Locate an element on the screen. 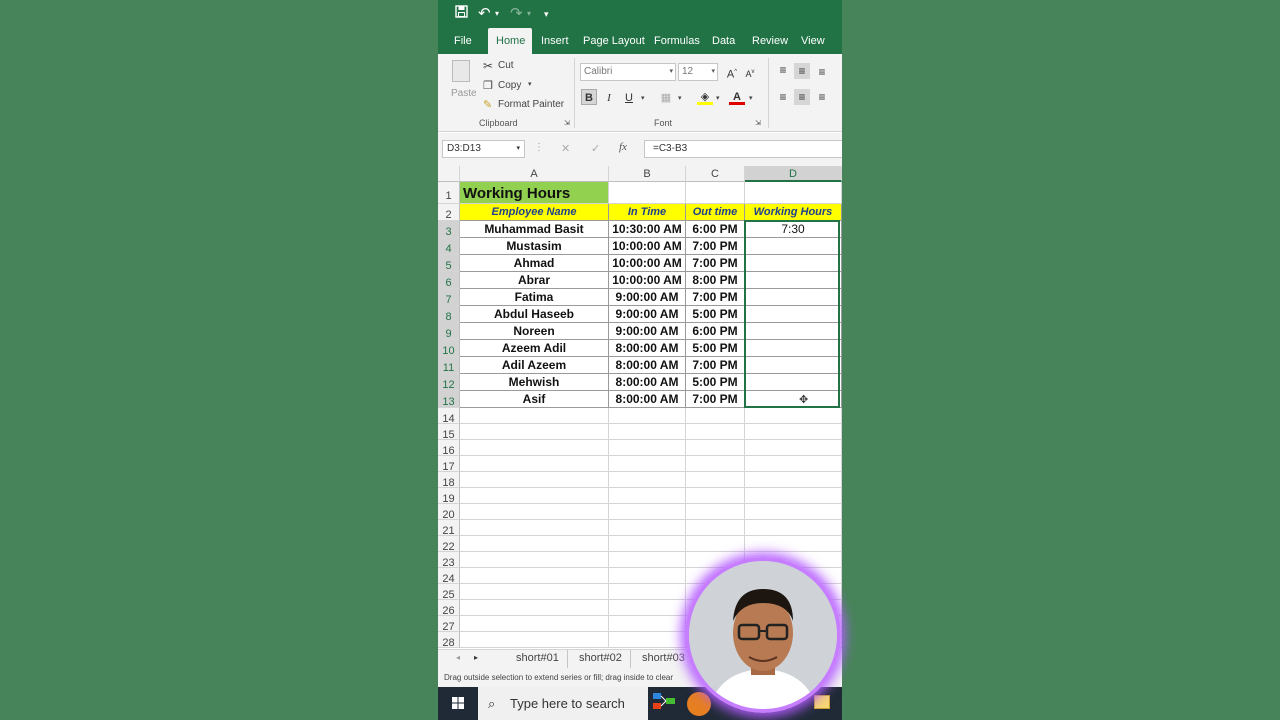 This screenshot has height=720, width=1280. row-header: 8 is located at coordinates (449, 314).